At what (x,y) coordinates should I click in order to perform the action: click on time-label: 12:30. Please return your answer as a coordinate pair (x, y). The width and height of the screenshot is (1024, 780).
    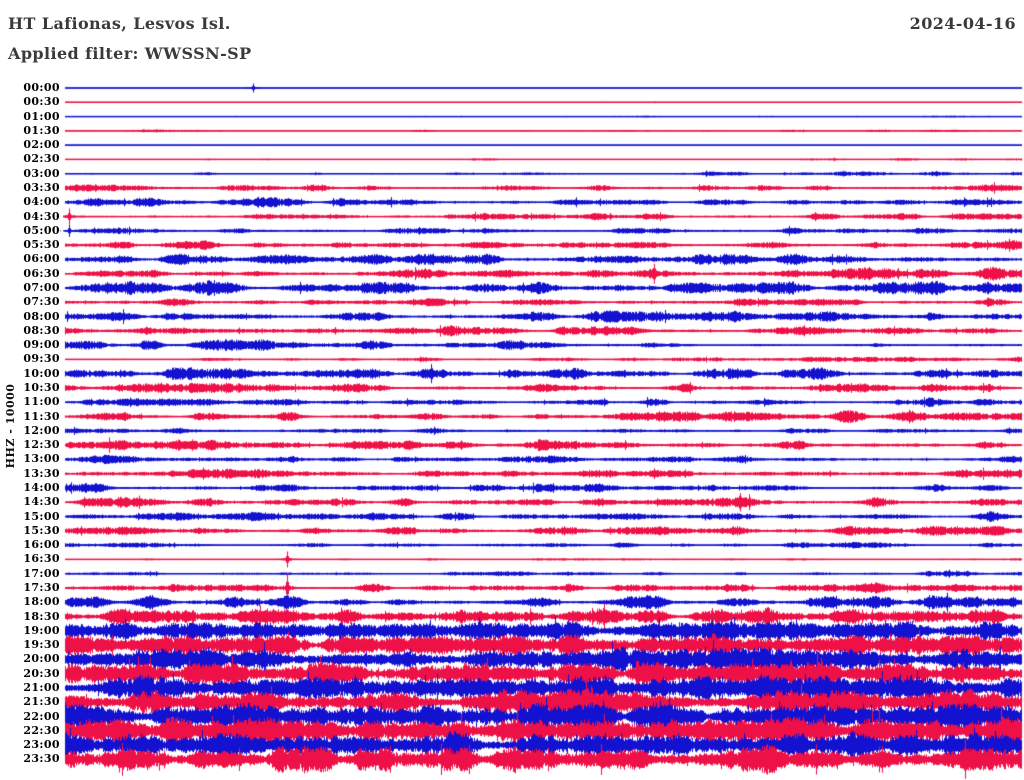
    Looking at the image, I should click on (41, 445).